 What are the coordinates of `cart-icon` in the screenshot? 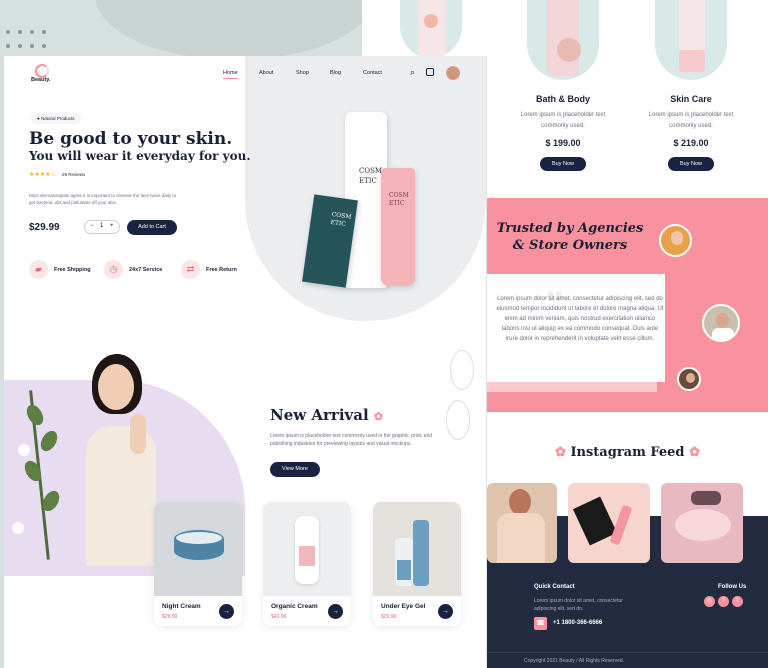 It's located at (430, 72).